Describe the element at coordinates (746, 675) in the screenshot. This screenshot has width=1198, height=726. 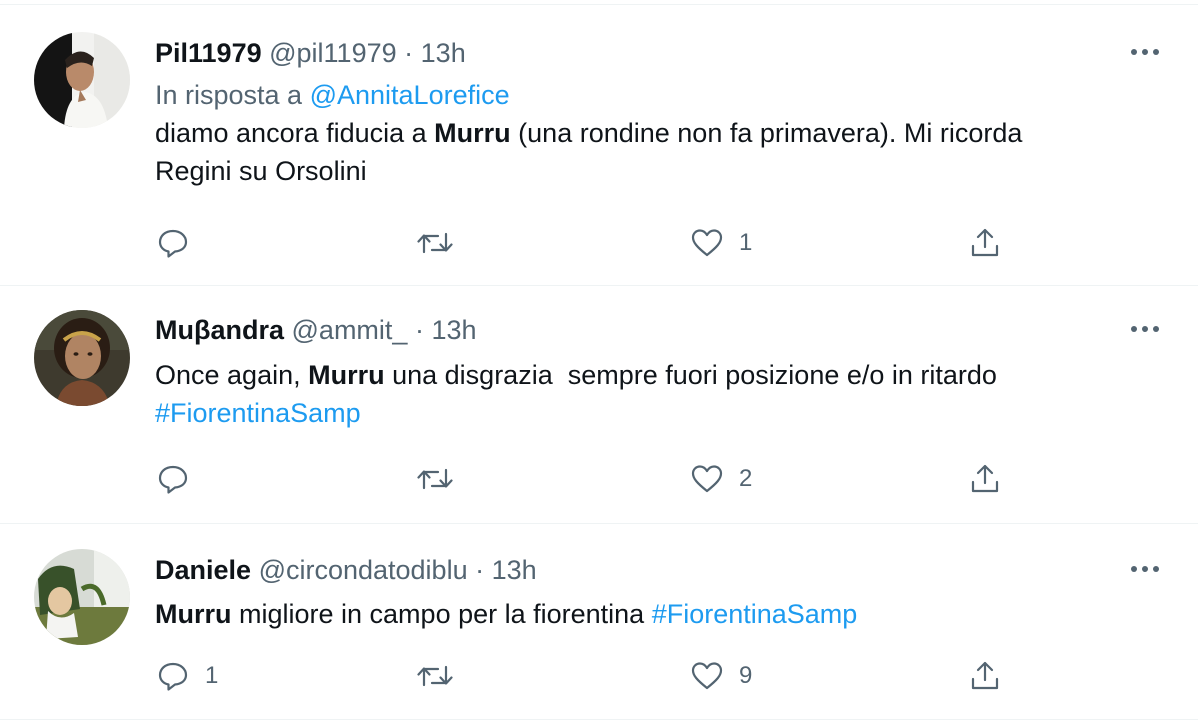
I see `like-count: 9` at that location.